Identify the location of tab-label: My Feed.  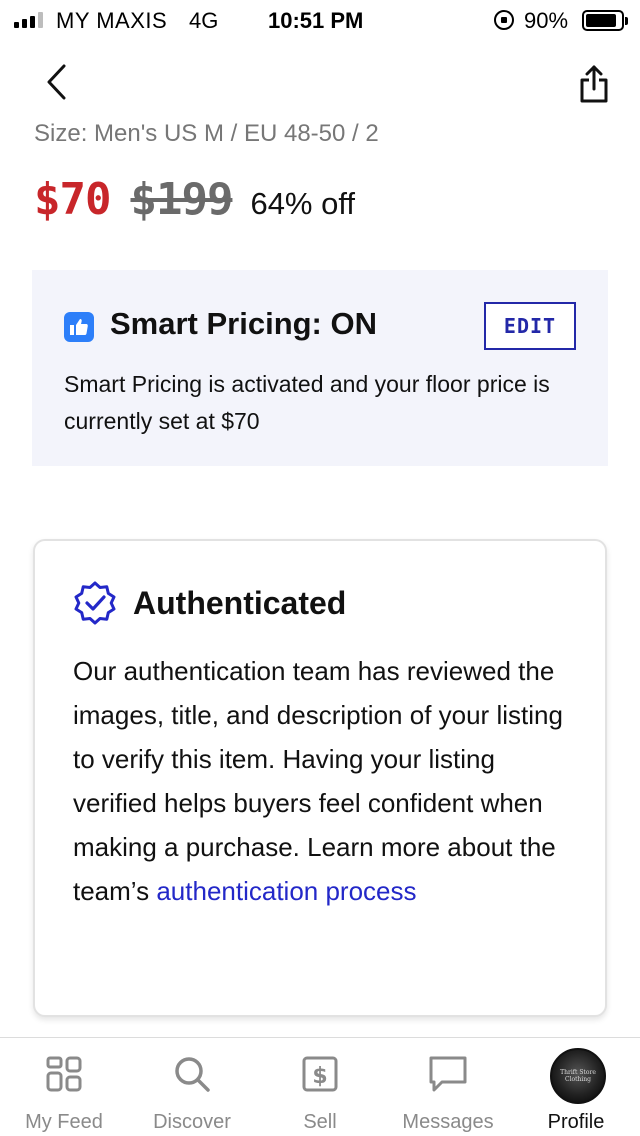
(64, 1122).